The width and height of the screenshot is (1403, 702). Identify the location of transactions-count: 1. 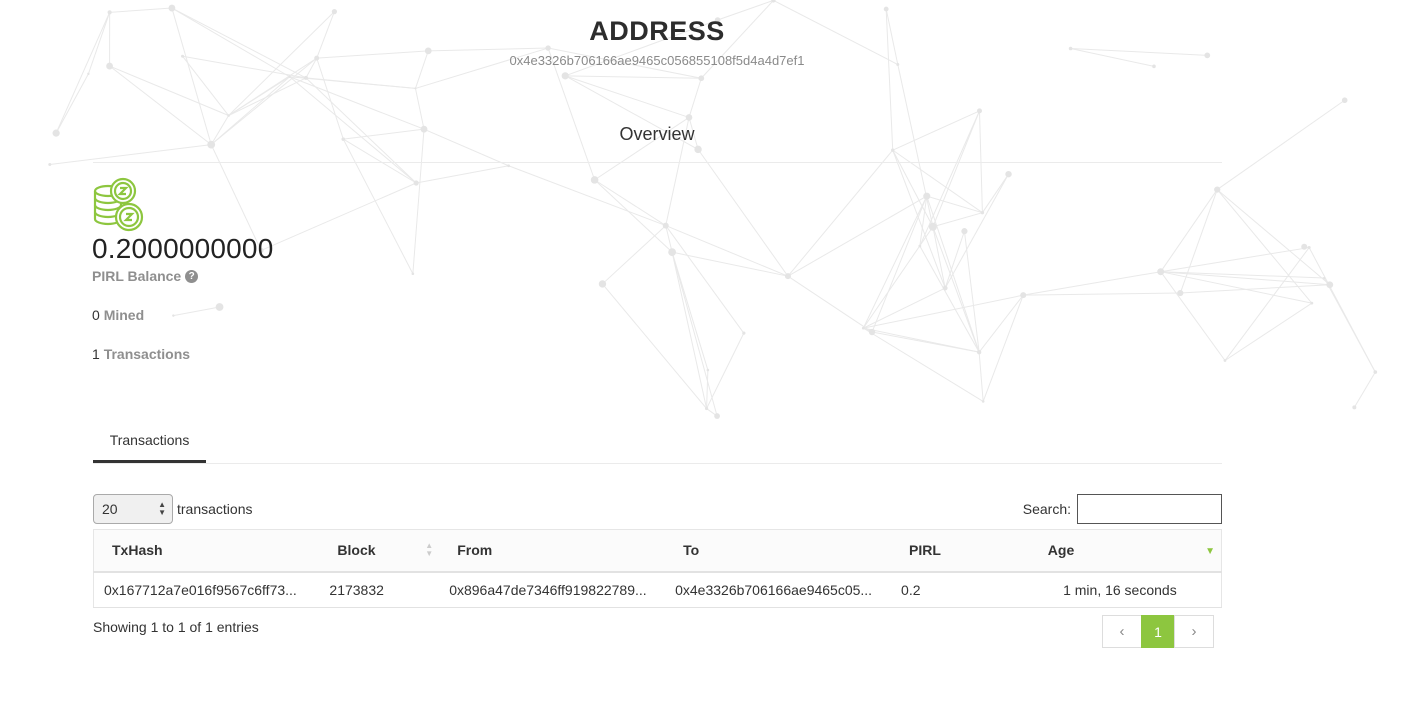
(96, 354).